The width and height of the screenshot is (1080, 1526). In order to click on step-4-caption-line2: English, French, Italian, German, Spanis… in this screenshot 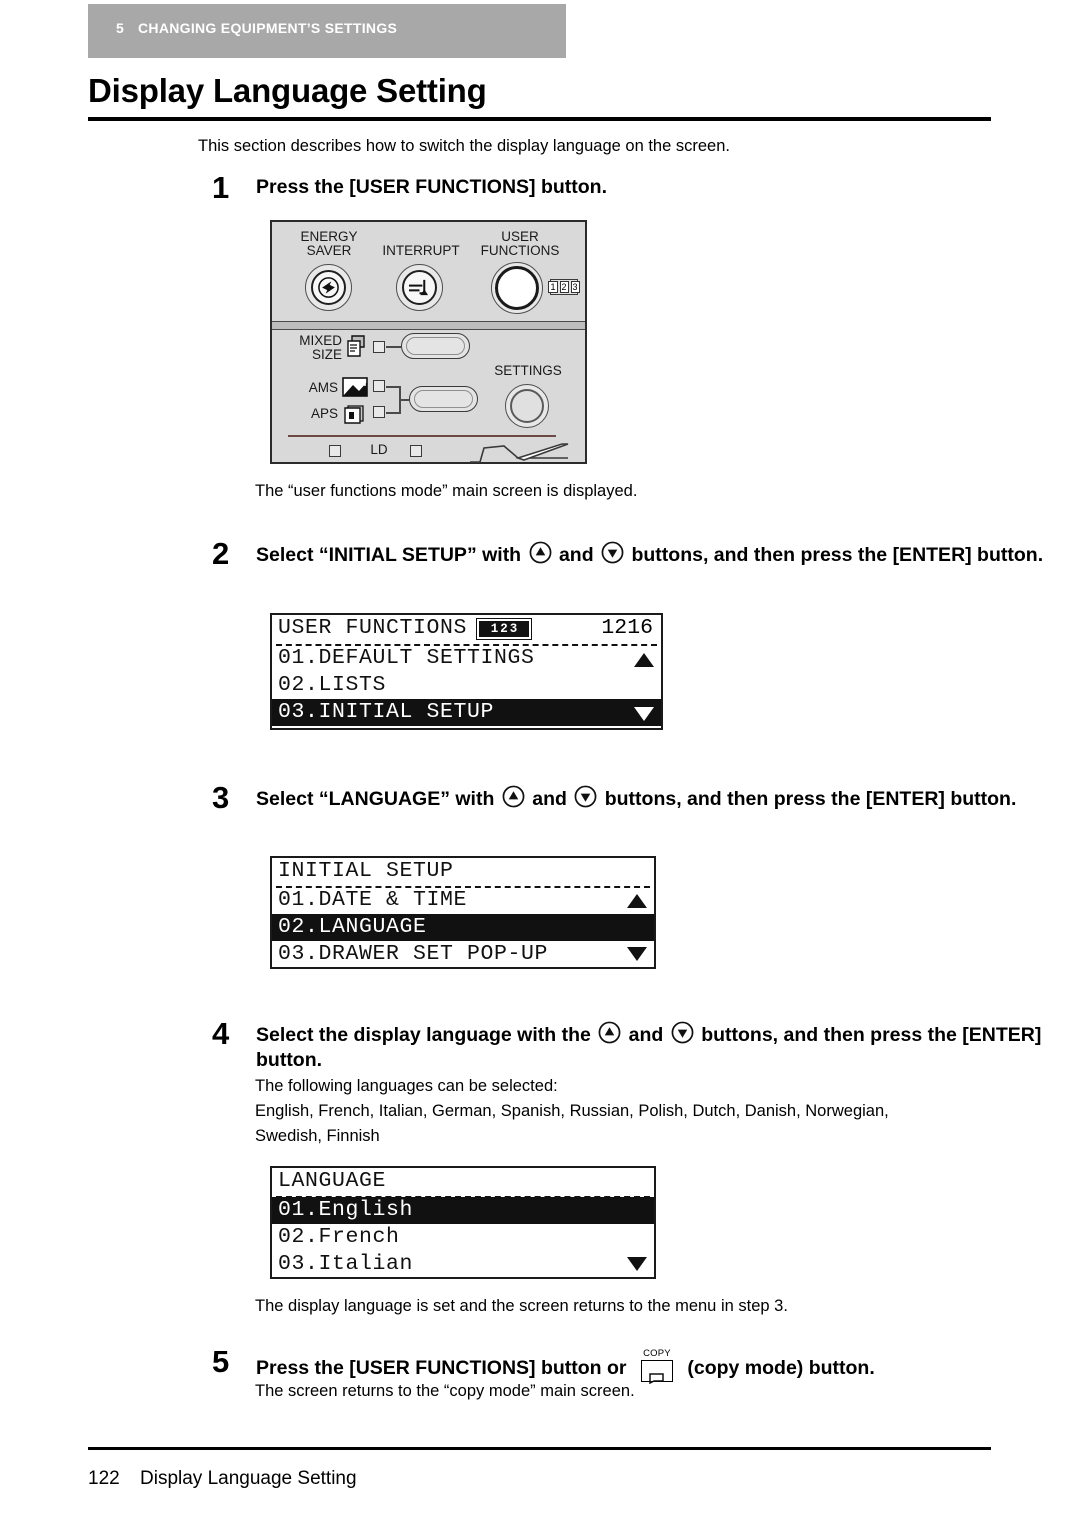, I will do `click(572, 1111)`.